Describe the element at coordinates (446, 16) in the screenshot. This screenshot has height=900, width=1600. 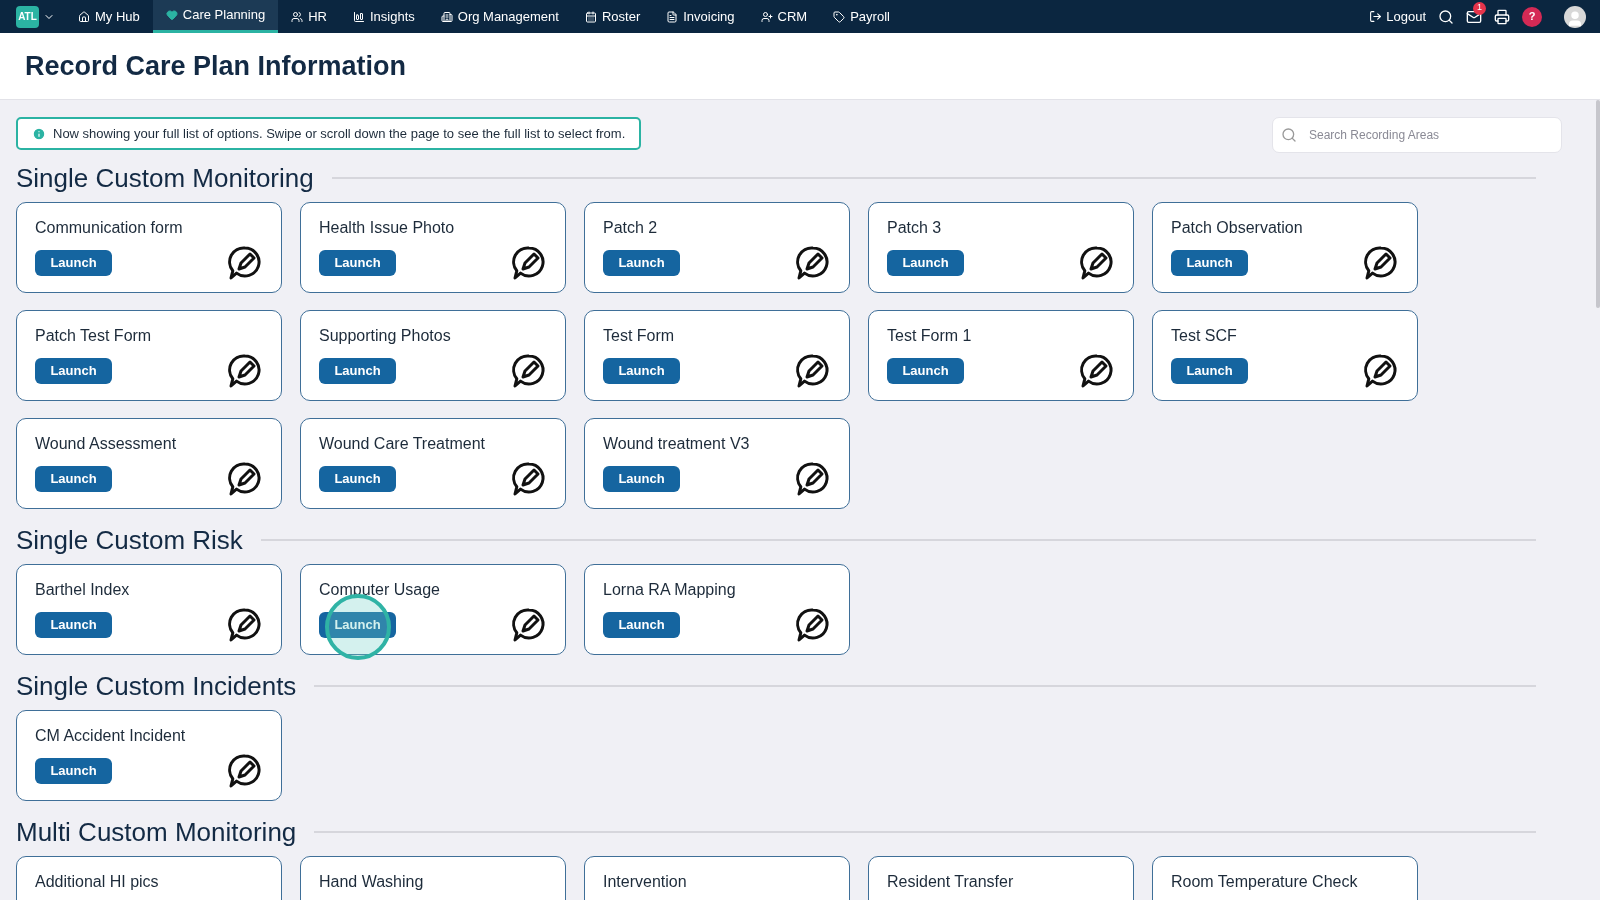
I see `building-icon` at that location.